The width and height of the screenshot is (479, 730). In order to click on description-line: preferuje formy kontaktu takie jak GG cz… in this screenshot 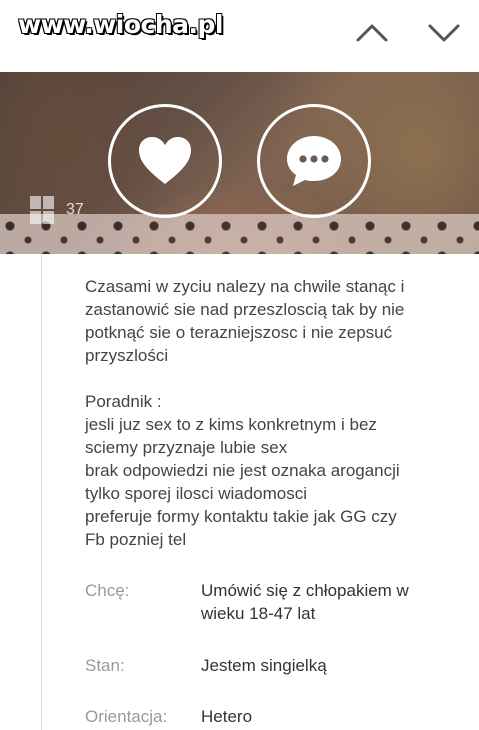, I will do `click(241, 516)`.